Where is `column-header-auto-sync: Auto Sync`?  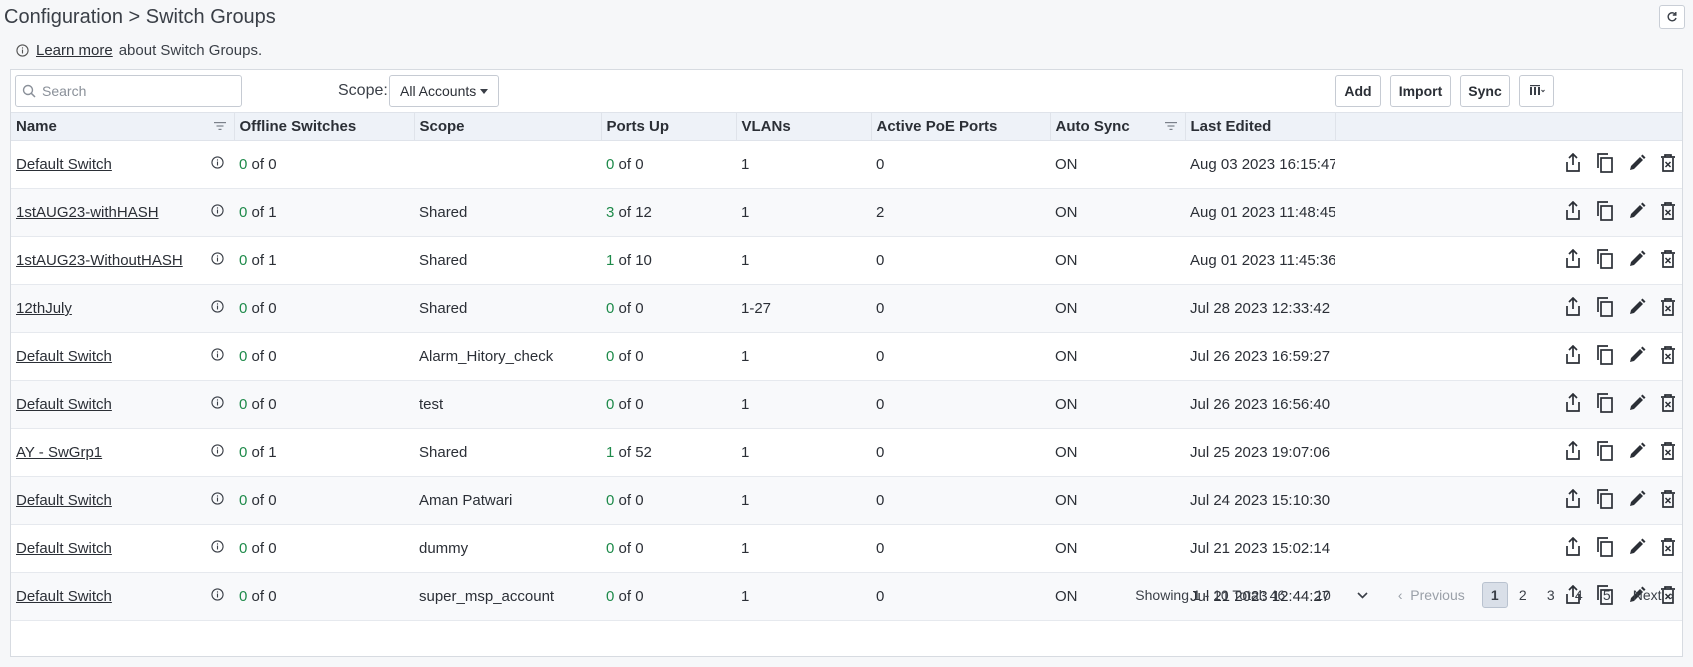 column-header-auto-sync: Auto Sync is located at coordinates (1118, 126).